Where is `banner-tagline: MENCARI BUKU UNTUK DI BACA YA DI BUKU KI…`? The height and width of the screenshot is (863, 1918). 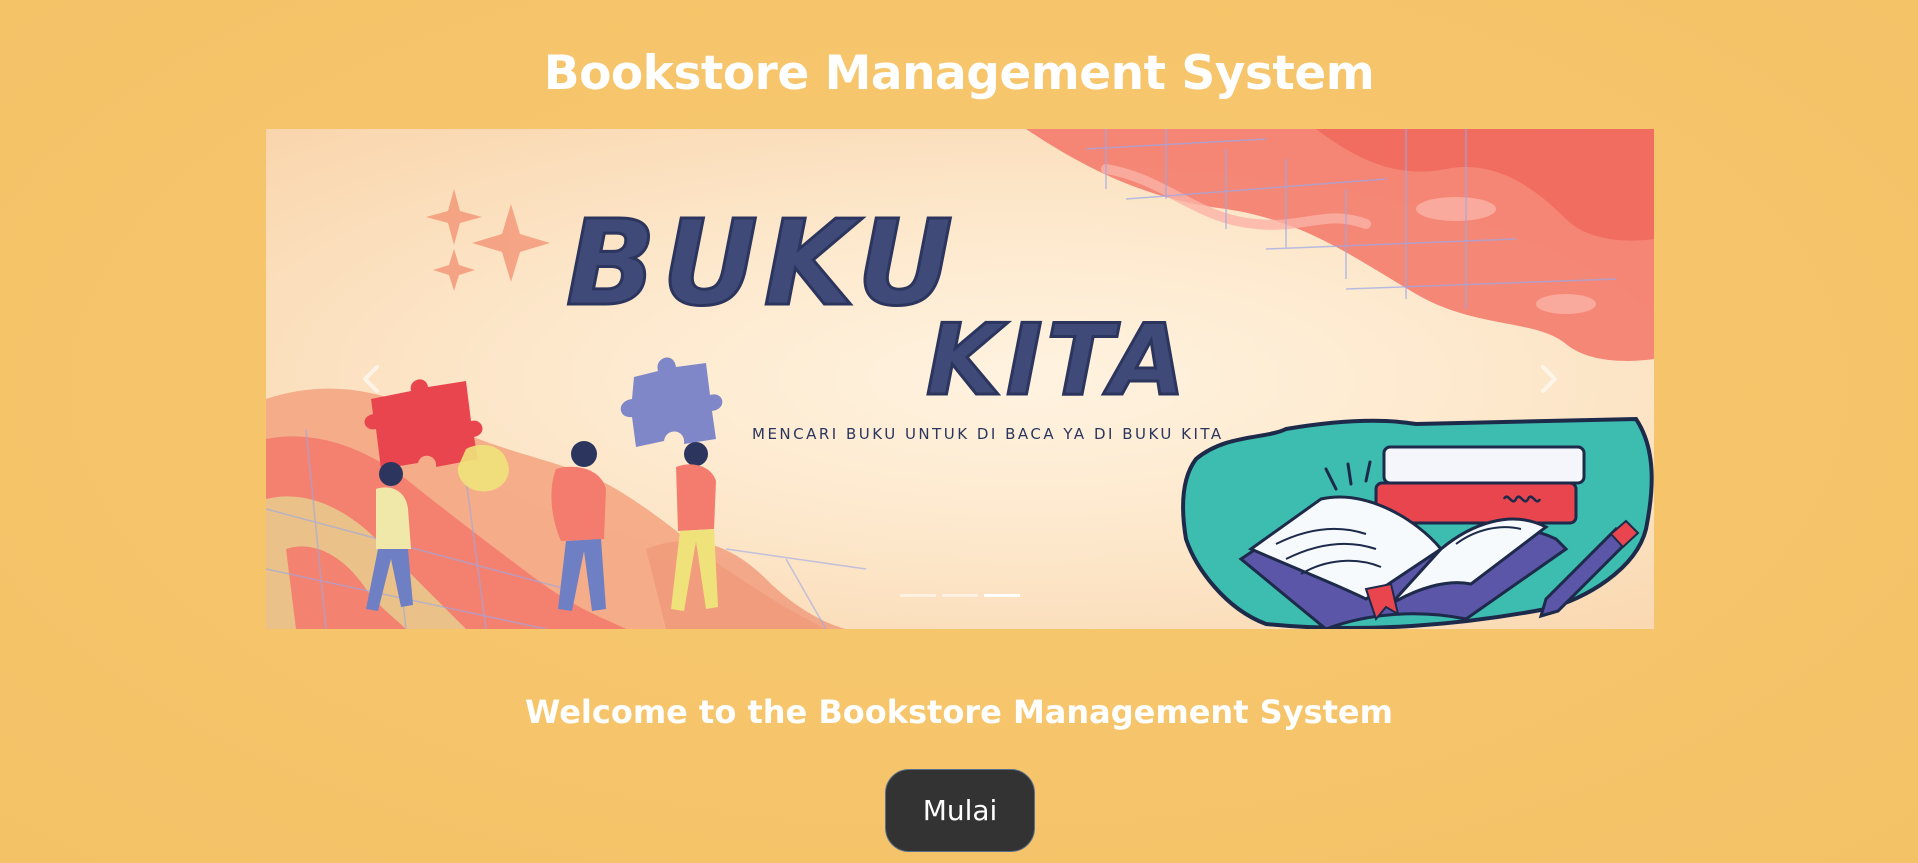 banner-tagline: MENCARI BUKU UNTUK DI BACA YA DI BUKU KI… is located at coordinates (988, 434).